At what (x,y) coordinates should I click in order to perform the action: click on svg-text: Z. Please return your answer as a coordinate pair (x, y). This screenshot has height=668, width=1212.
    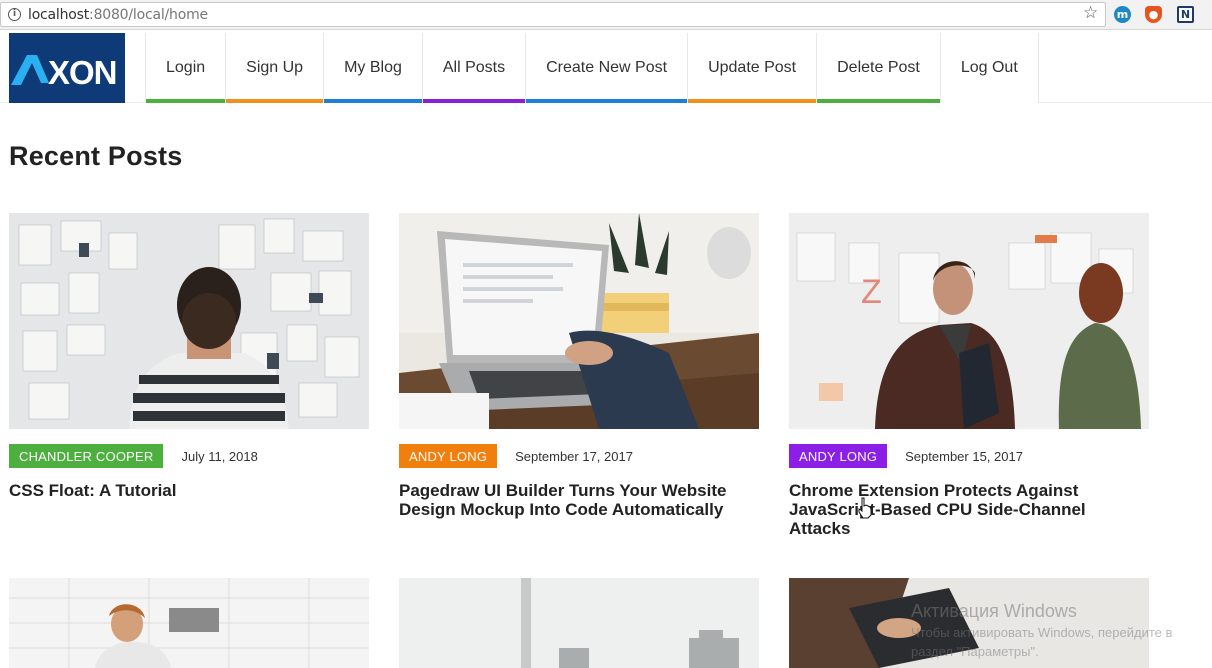
    Looking at the image, I should click on (871, 292).